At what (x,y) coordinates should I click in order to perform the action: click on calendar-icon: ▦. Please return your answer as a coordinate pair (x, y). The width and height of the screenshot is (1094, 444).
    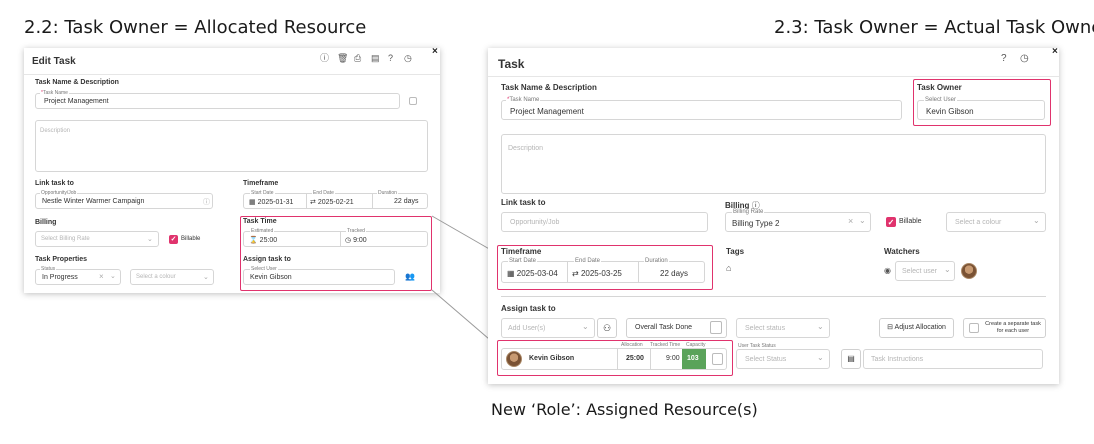
    Looking at the image, I should click on (512, 273).